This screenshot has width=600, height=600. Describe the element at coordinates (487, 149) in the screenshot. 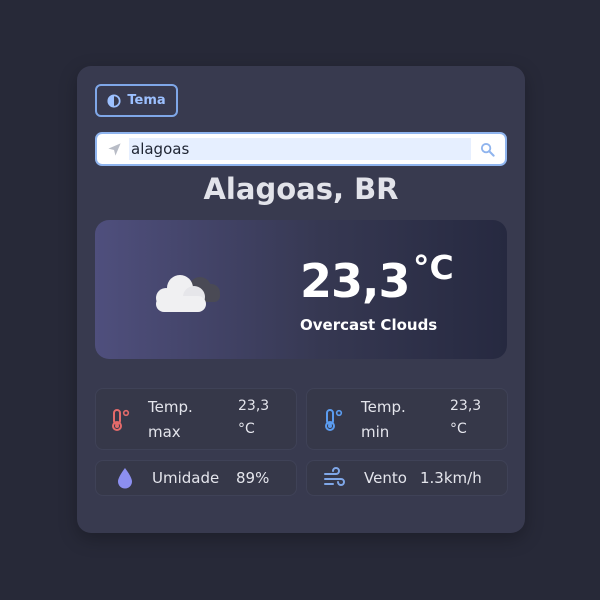

I see `search-icon` at that location.